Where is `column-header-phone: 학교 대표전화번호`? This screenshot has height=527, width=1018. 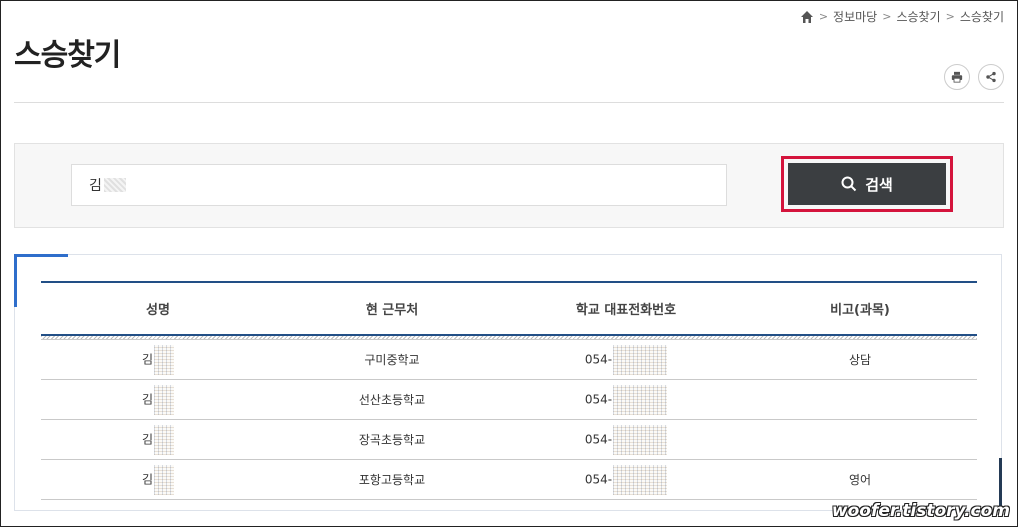
column-header-phone: 학교 대표전화번호 is located at coordinates (626, 310).